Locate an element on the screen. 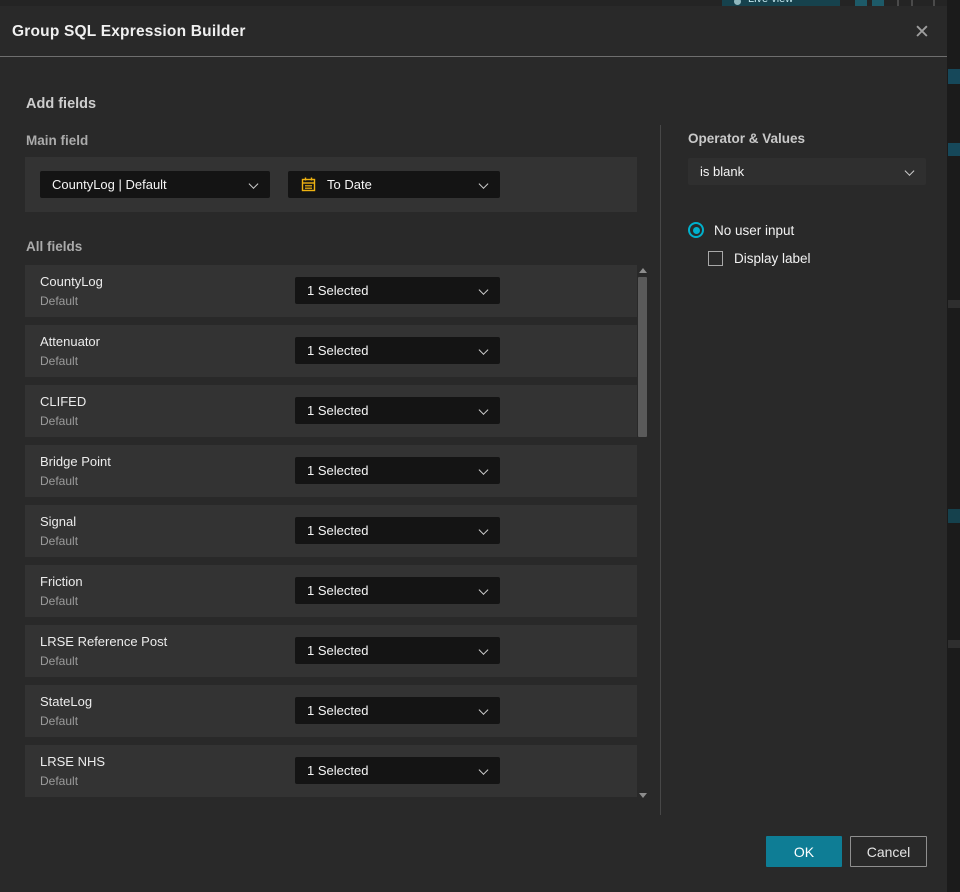 This screenshot has height=892, width=960. ok-button: OK is located at coordinates (804, 851).